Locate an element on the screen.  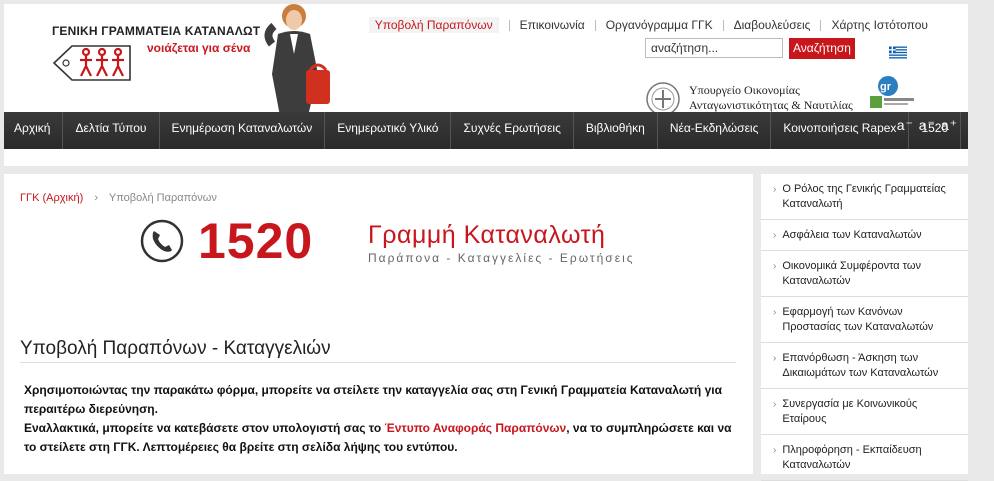
nav-item-rapex: Κοινοποιήσεις Rapex is located at coordinates (840, 130).